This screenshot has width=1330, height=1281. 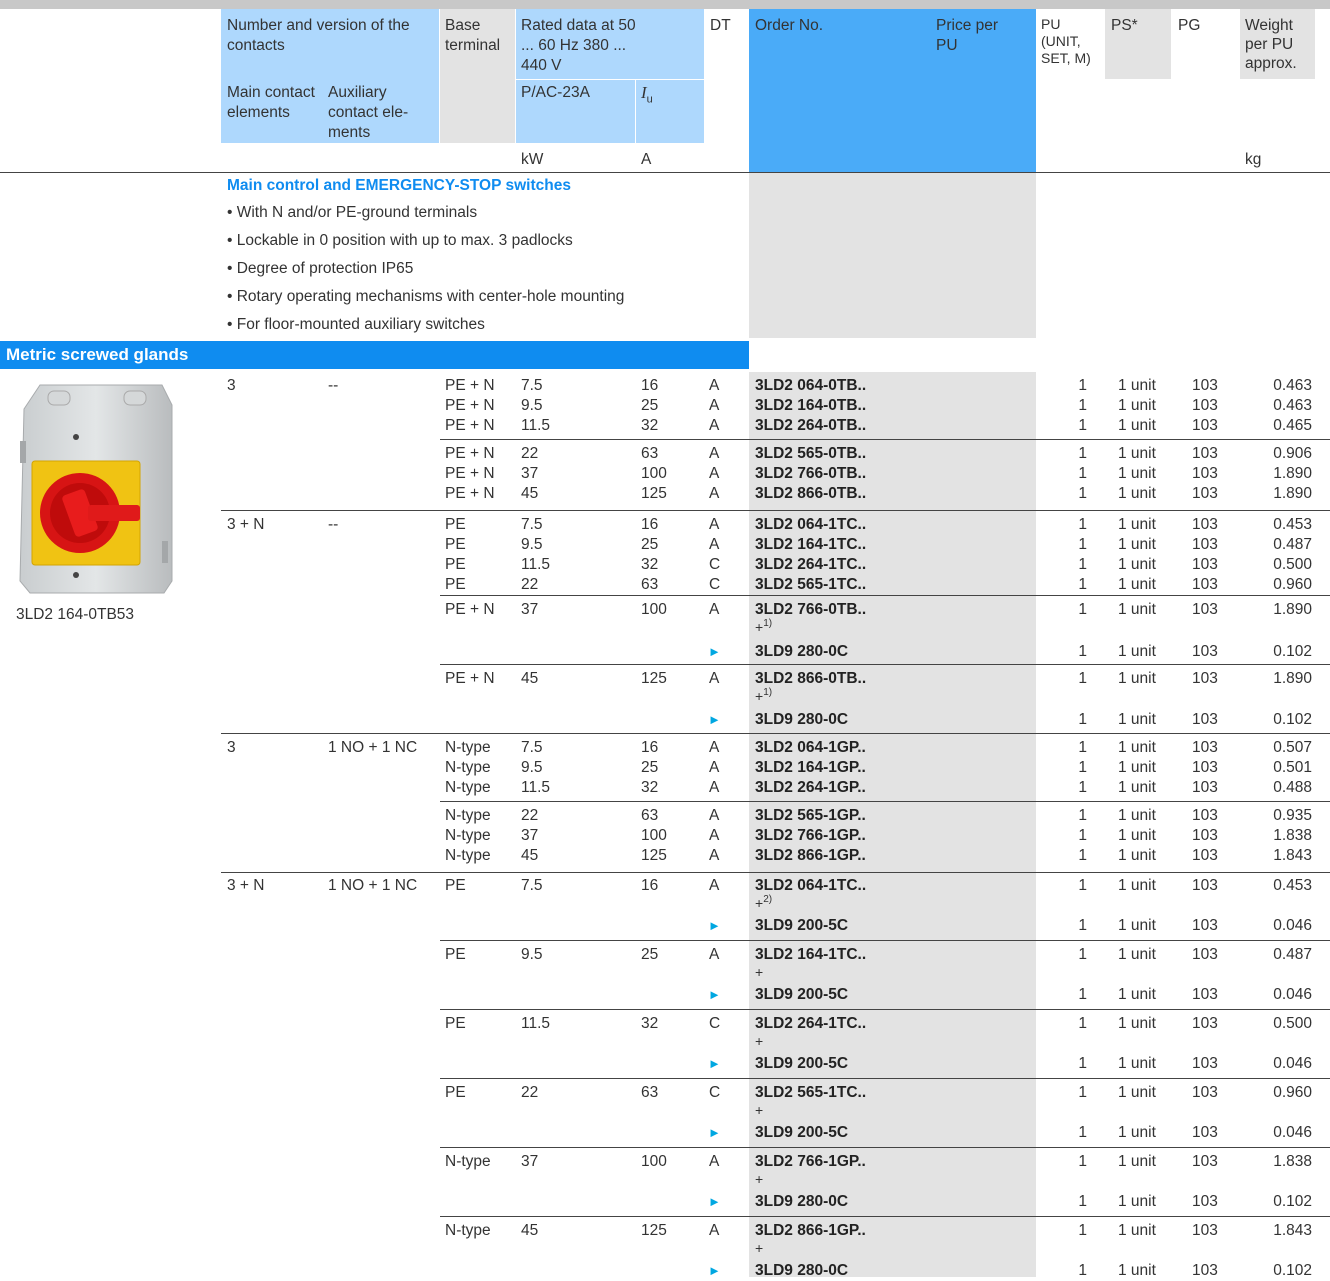 What do you see at coordinates (811, 453) in the screenshot?
I see `order-number-cell: 3LD2 565-0TB..` at bounding box center [811, 453].